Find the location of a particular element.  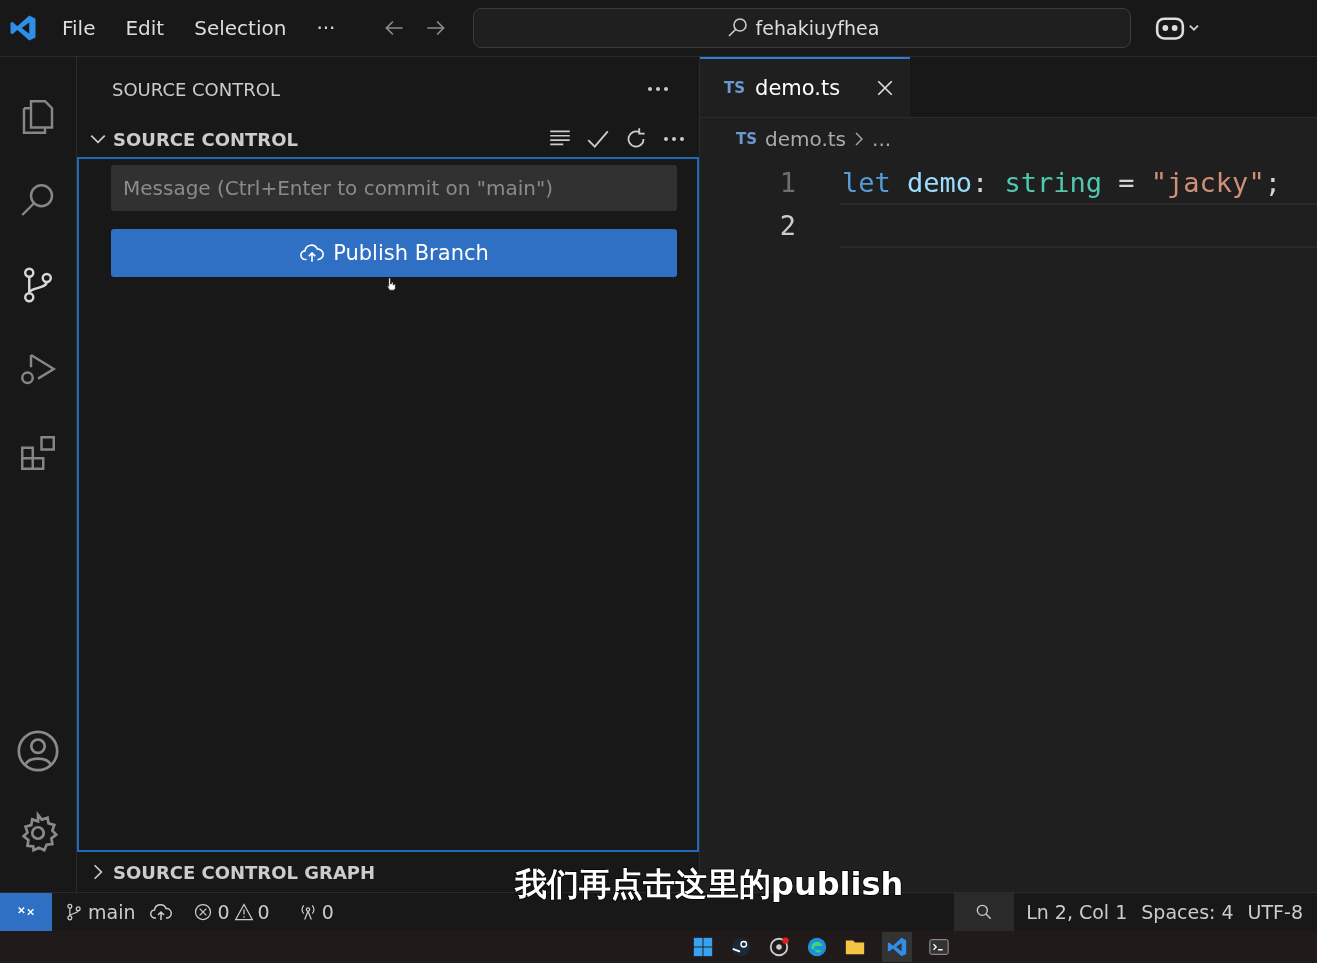

panel-title: SOURCE CONTROL is located at coordinates (196, 89).